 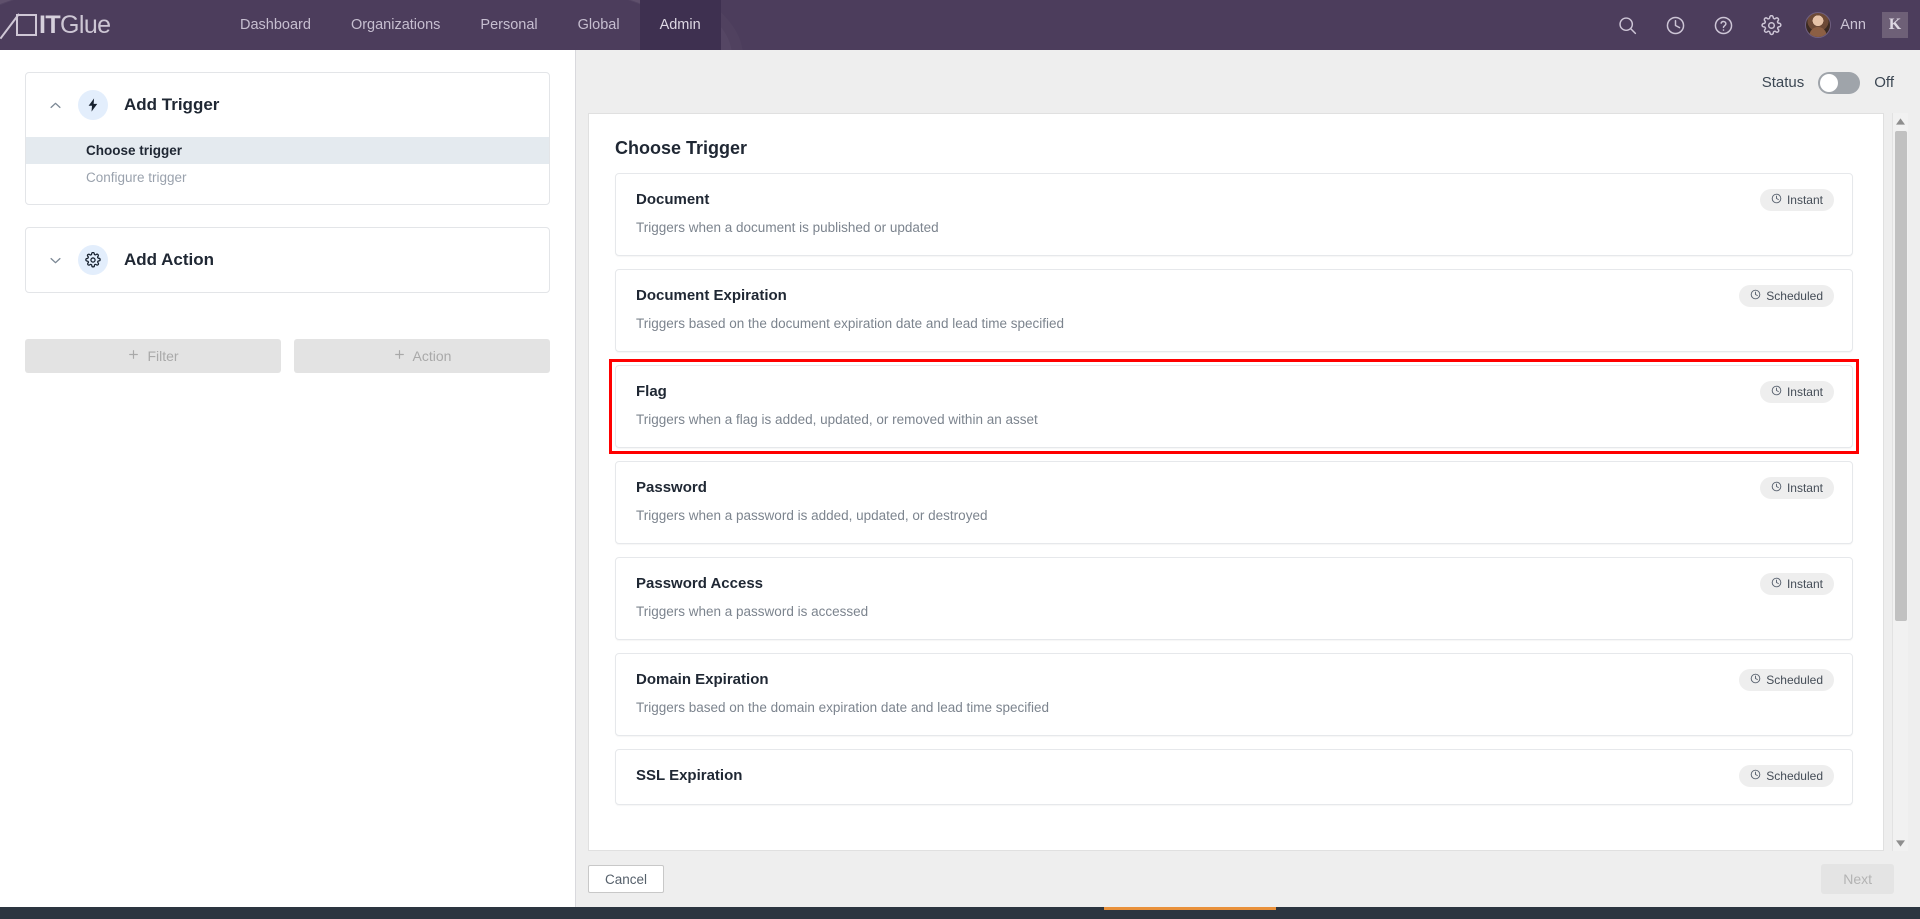 I want to click on brand-it: IT, so click(x=50, y=24).